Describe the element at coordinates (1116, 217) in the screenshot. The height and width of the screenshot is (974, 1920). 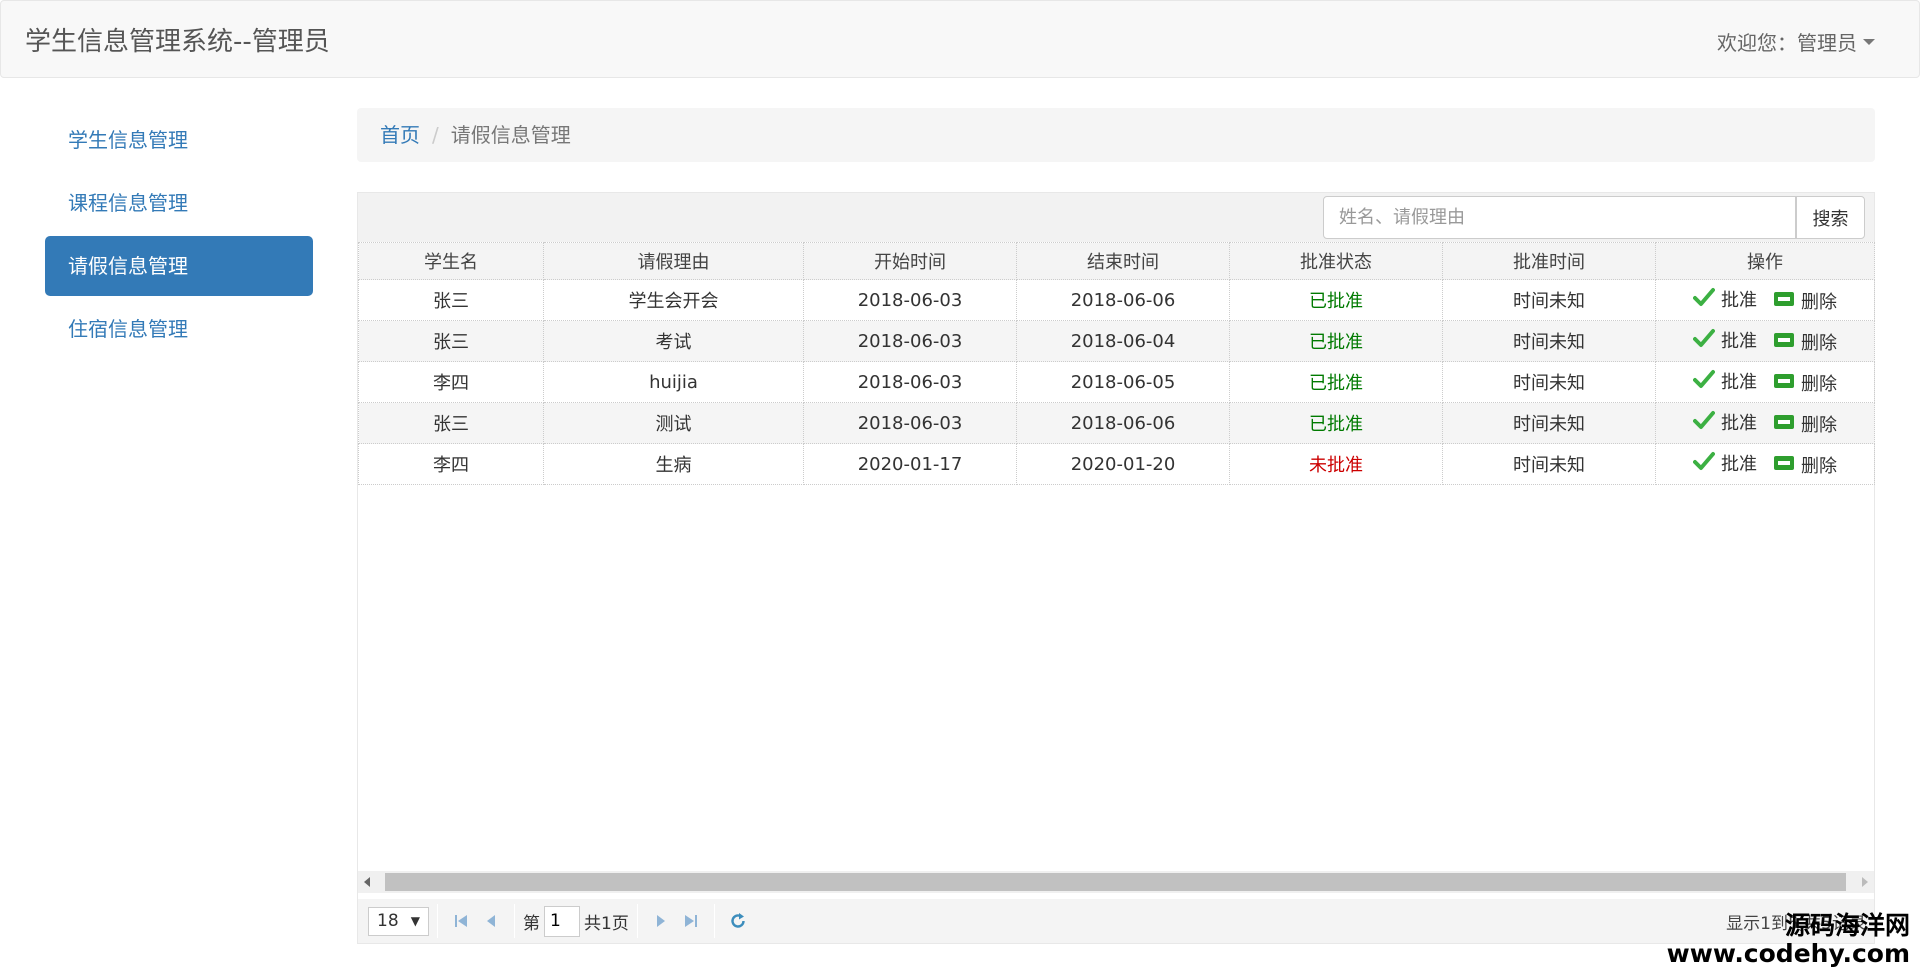
I see `grid-toolbar: 搜索` at that location.